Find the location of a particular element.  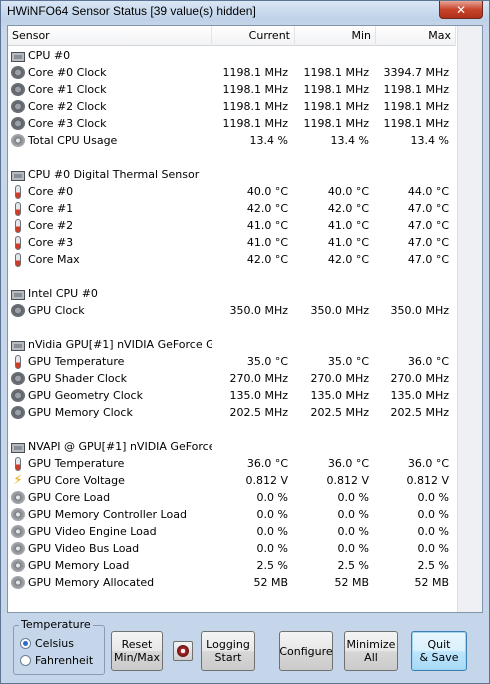

value-max: 270.0 MHz is located at coordinates (419, 378).